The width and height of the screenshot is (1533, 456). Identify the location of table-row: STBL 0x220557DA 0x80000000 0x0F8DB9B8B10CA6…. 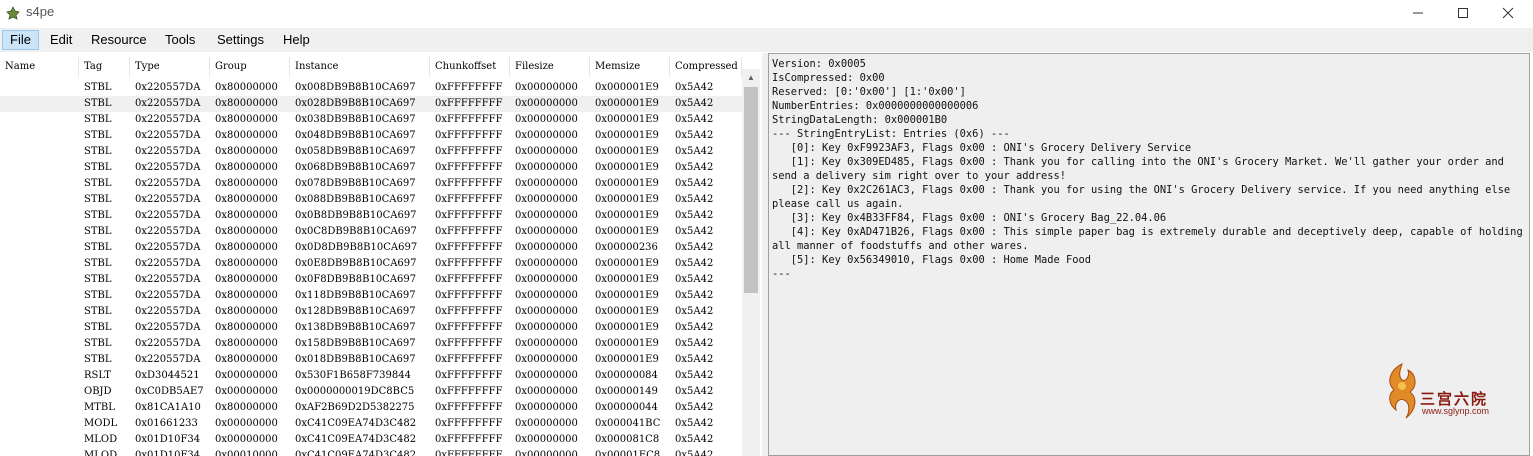
(371, 280).